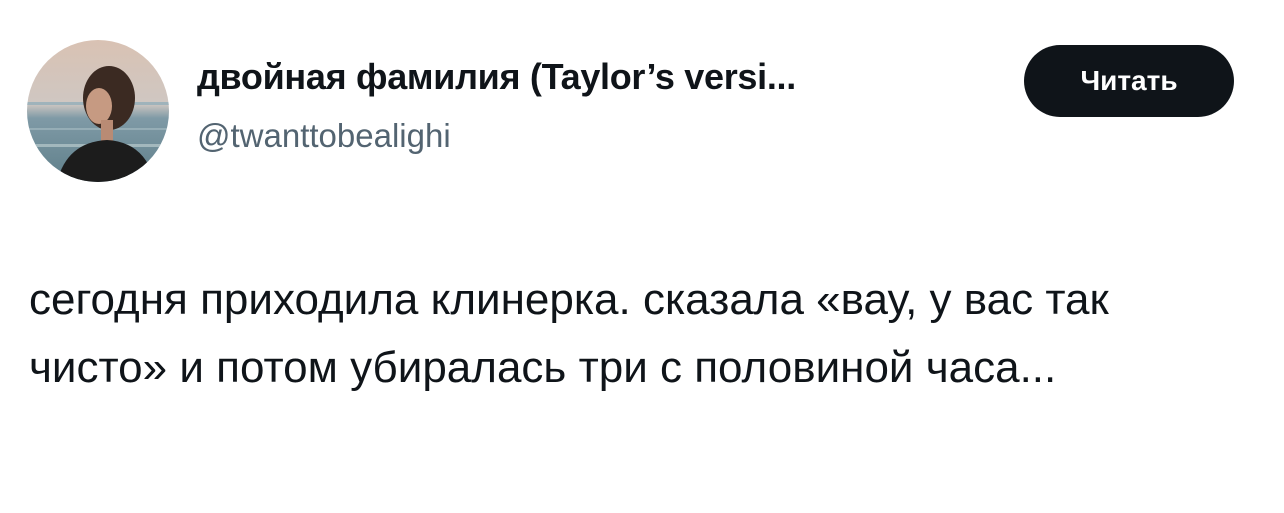  I want to click on avatar-photo, so click(98, 111).